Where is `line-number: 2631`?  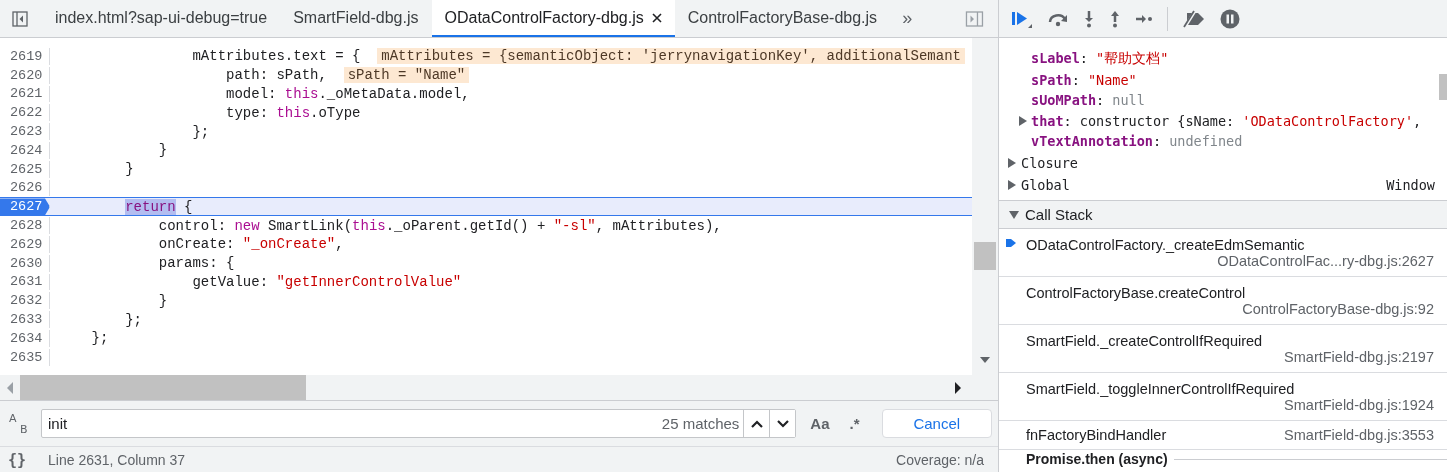 line-number: 2631 is located at coordinates (25, 282).